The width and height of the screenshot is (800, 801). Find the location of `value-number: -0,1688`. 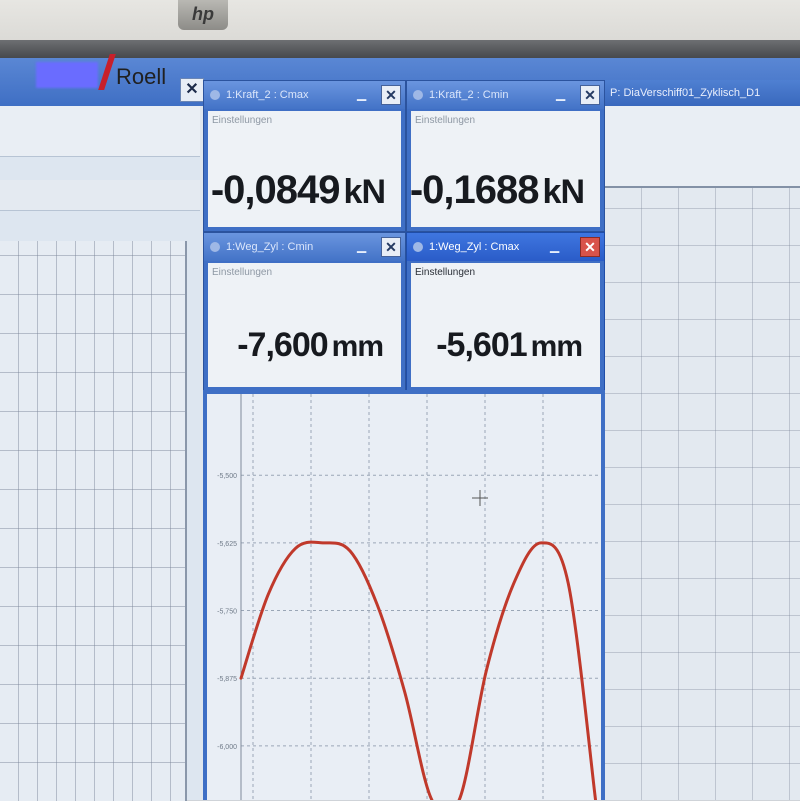

value-number: -0,1688 is located at coordinates (474, 190).